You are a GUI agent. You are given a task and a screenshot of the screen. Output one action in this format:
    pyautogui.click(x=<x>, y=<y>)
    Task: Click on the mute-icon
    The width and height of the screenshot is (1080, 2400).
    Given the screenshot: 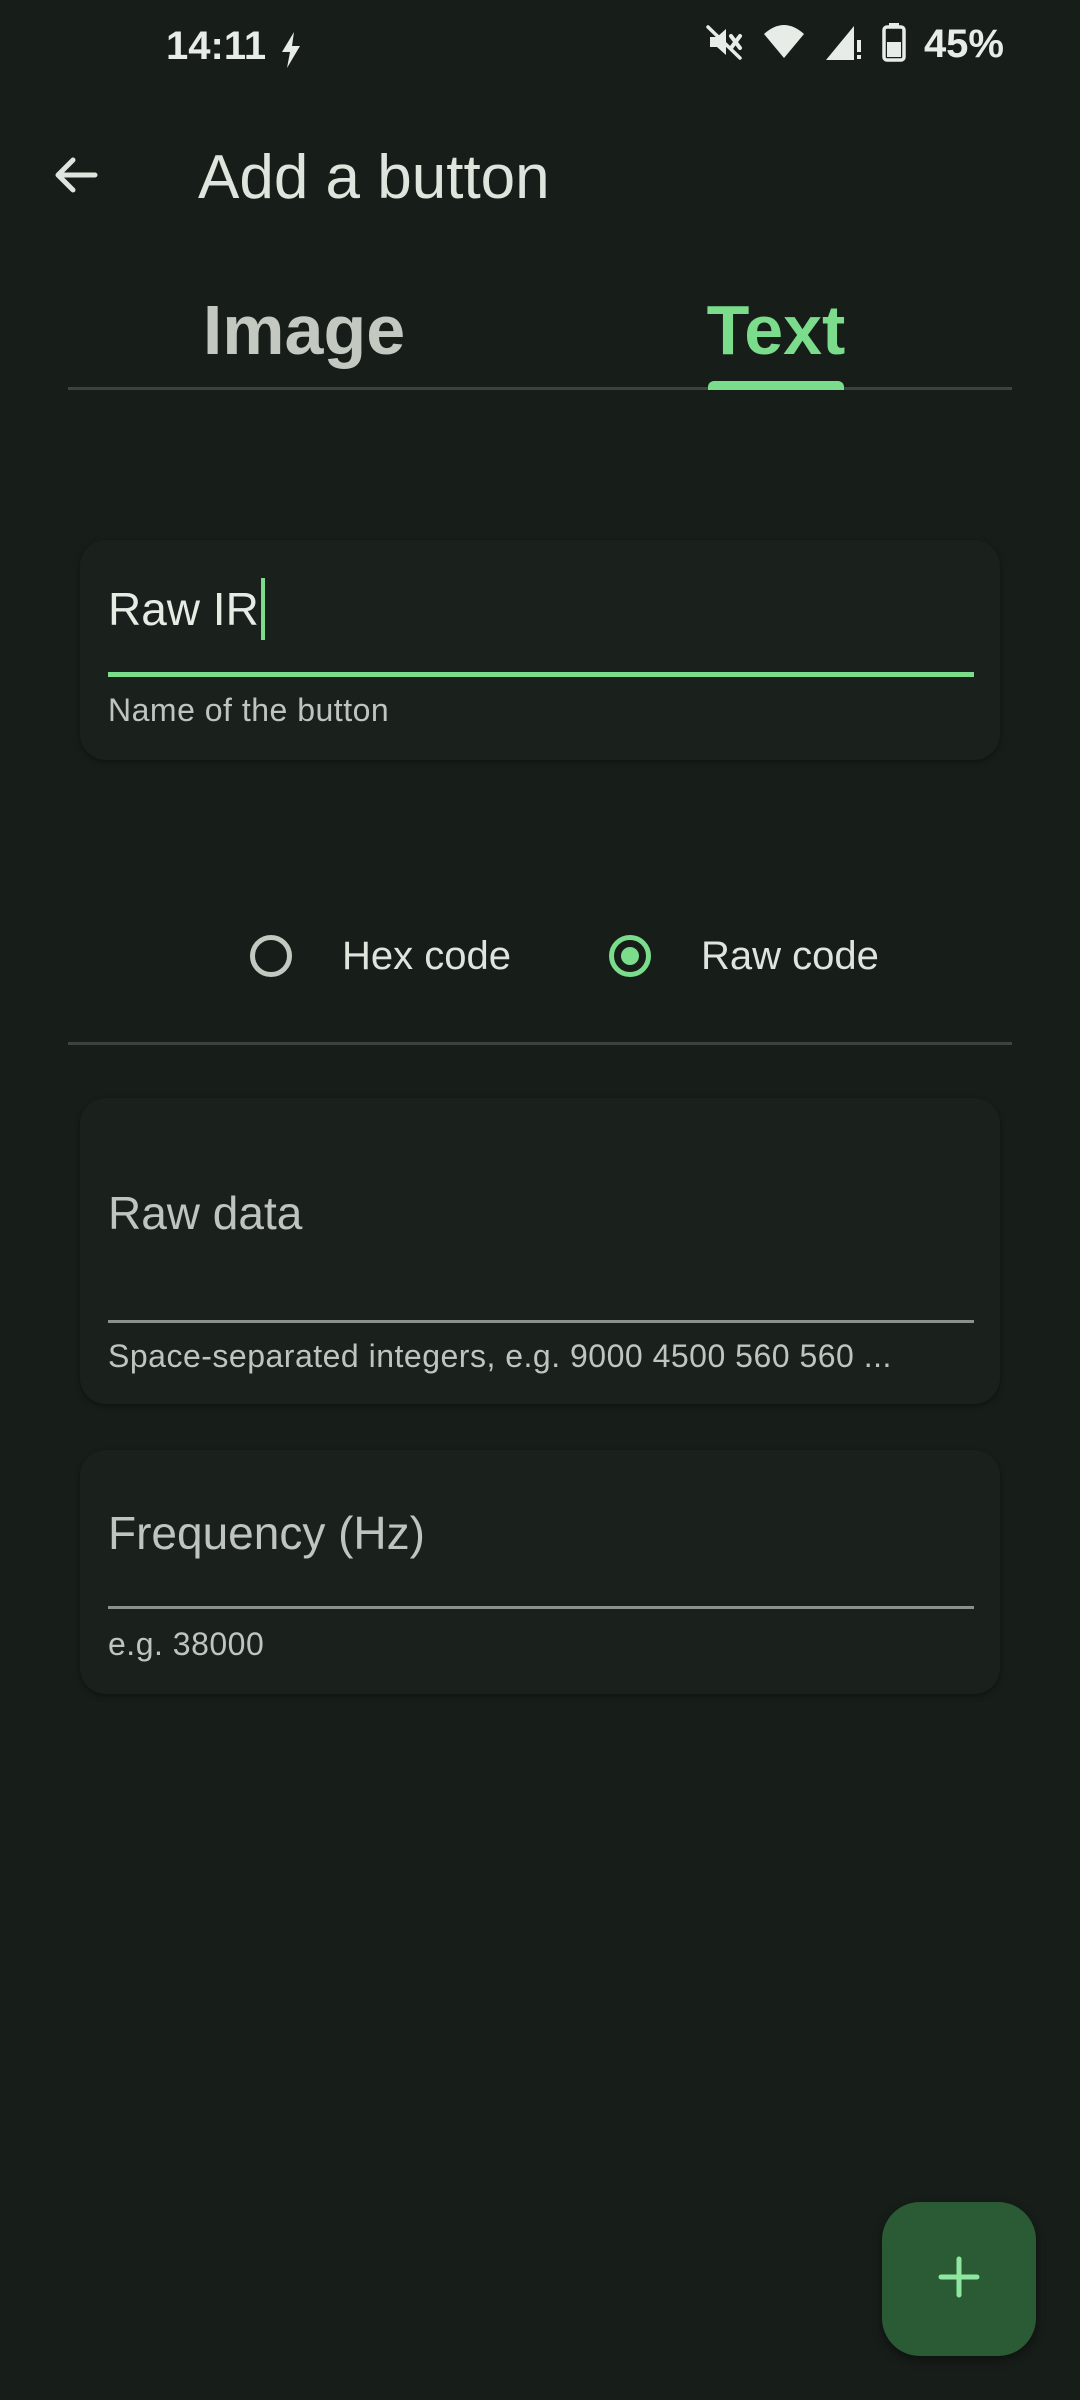 What is the action you would take?
    pyautogui.click(x=724, y=44)
    